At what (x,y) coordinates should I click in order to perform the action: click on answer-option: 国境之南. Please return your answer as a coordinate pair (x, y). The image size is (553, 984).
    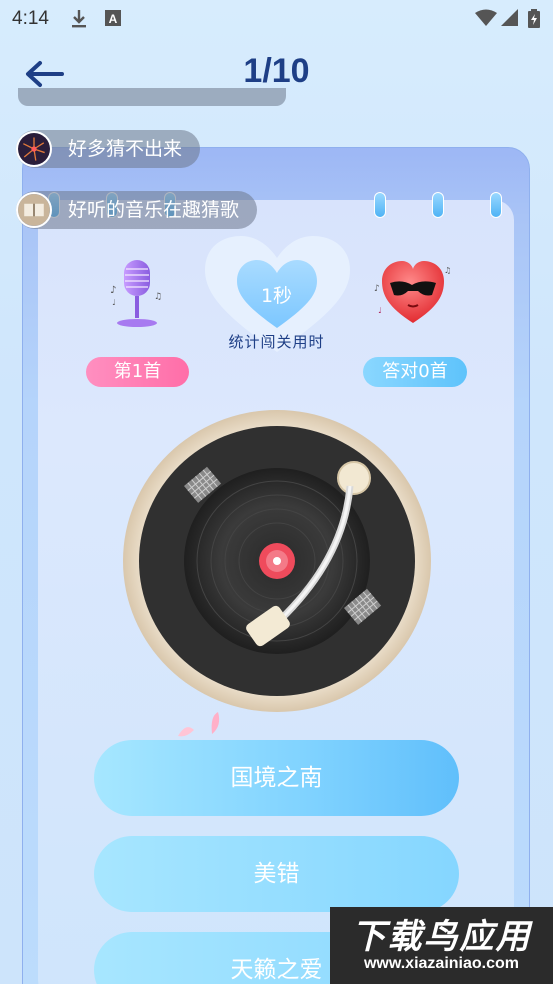
    Looking at the image, I should click on (276, 778).